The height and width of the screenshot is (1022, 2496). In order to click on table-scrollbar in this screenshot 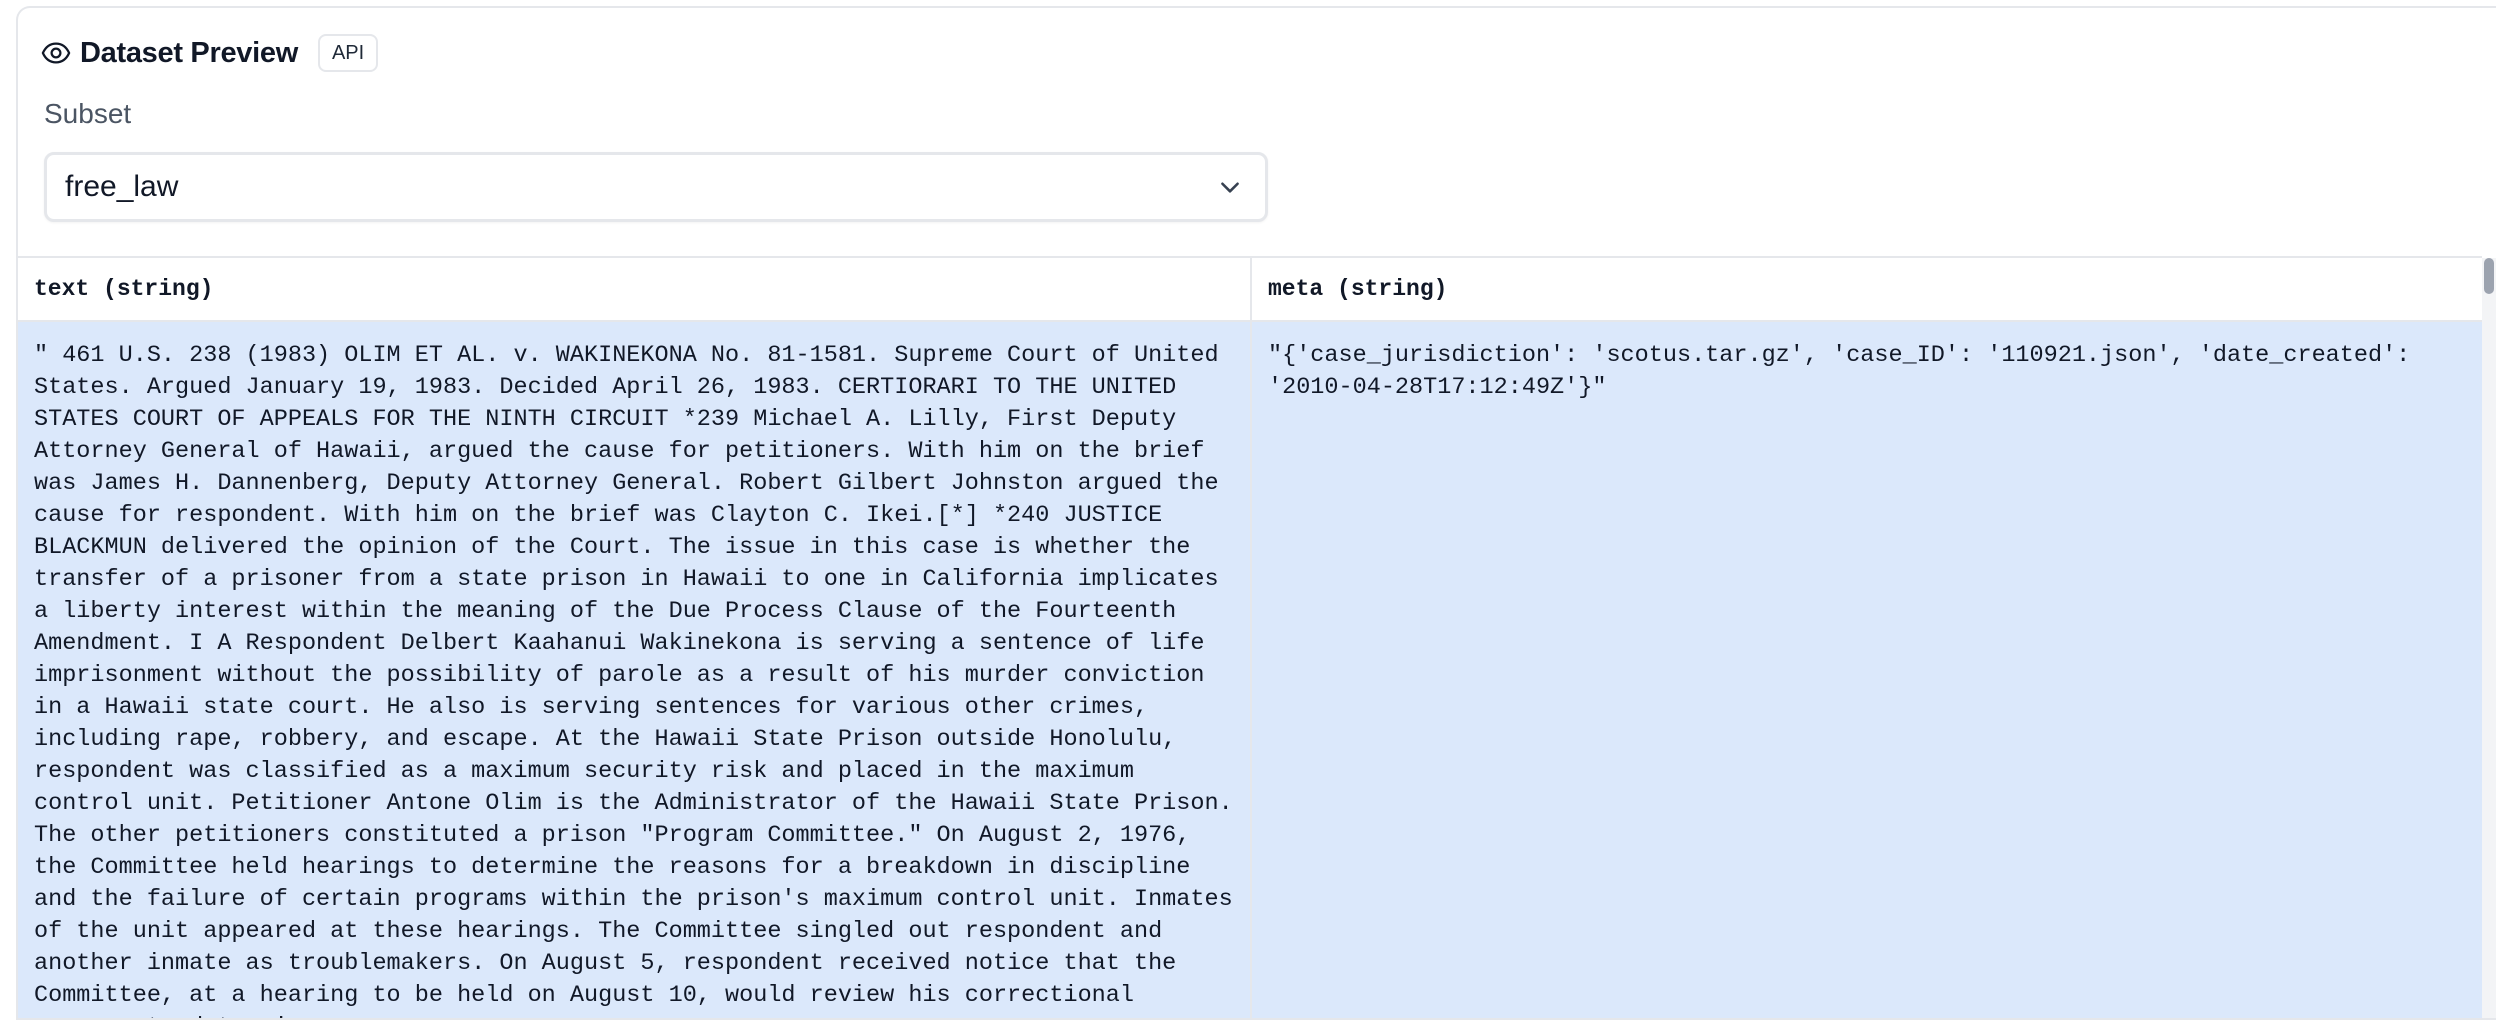, I will do `click(2489, 638)`.